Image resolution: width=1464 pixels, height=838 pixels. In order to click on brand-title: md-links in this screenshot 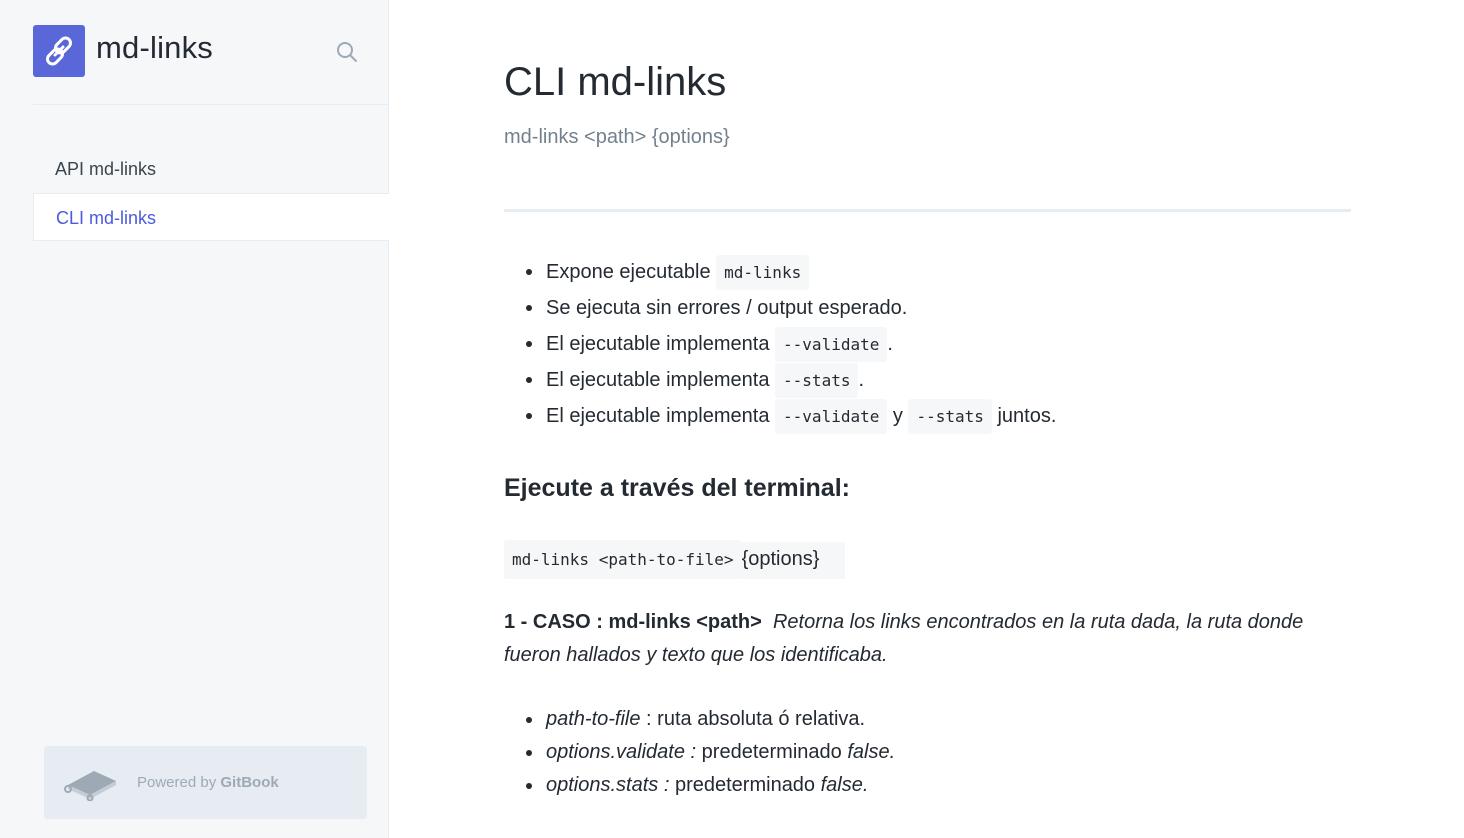, I will do `click(154, 48)`.